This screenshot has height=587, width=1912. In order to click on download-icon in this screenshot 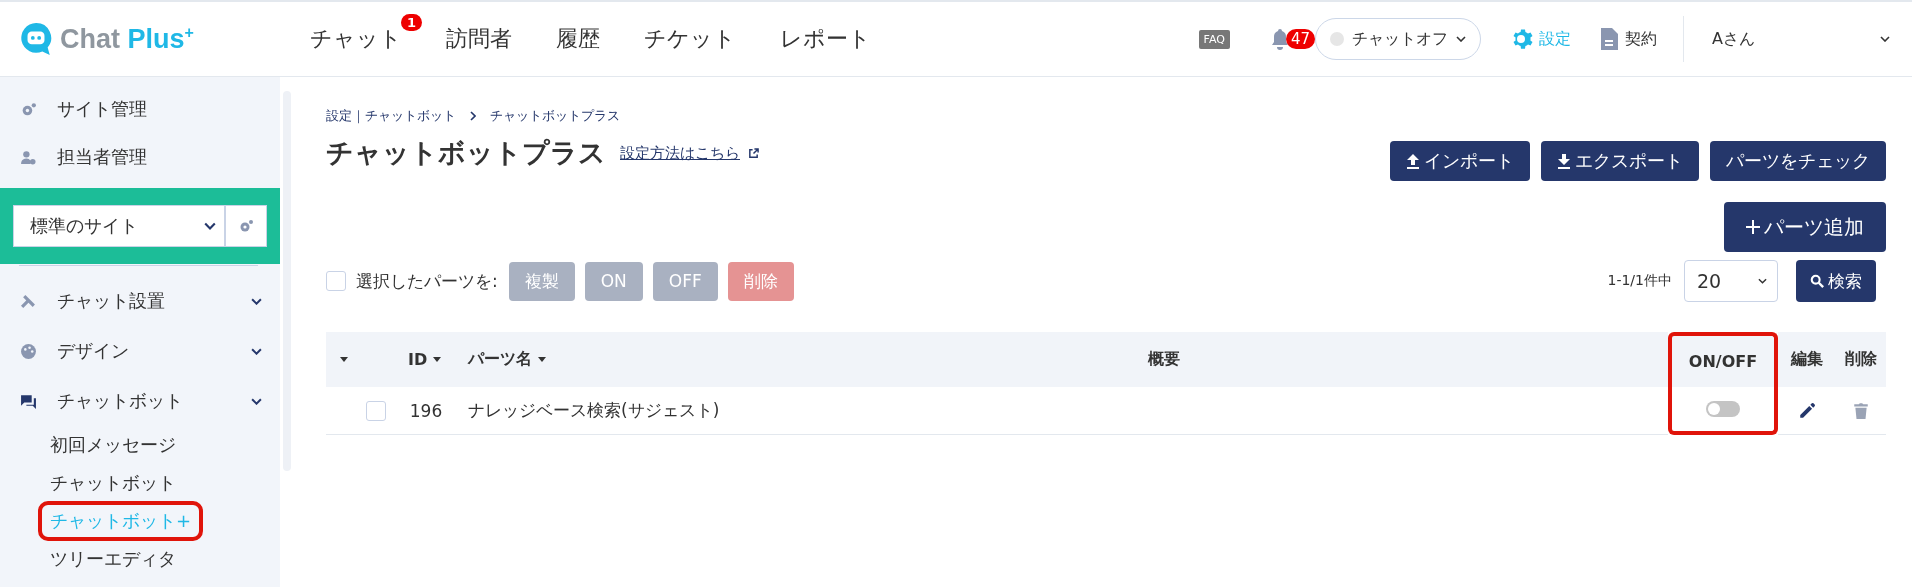, I will do `click(1564, 161)`.